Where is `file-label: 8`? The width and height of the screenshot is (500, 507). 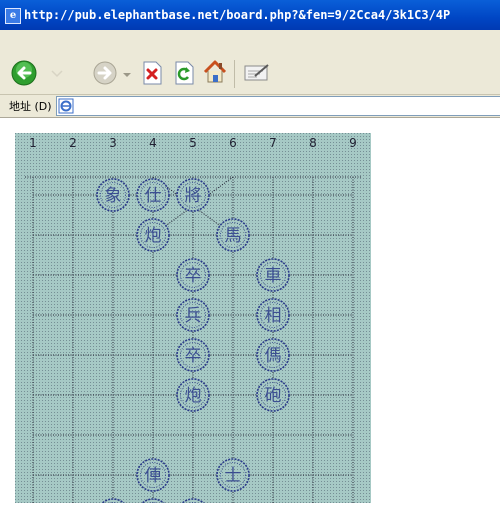 file-label: 8 is located at coordinates (313, 143).